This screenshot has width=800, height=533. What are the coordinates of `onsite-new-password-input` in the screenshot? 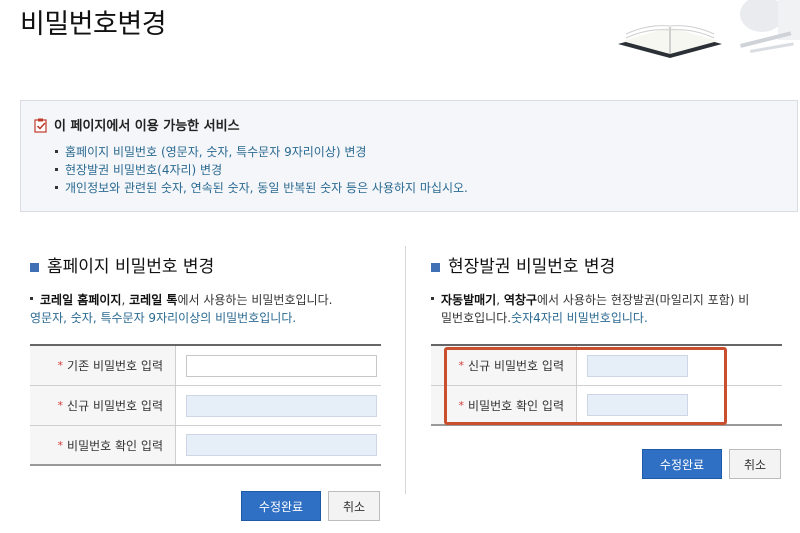 It's located at (637, 365).